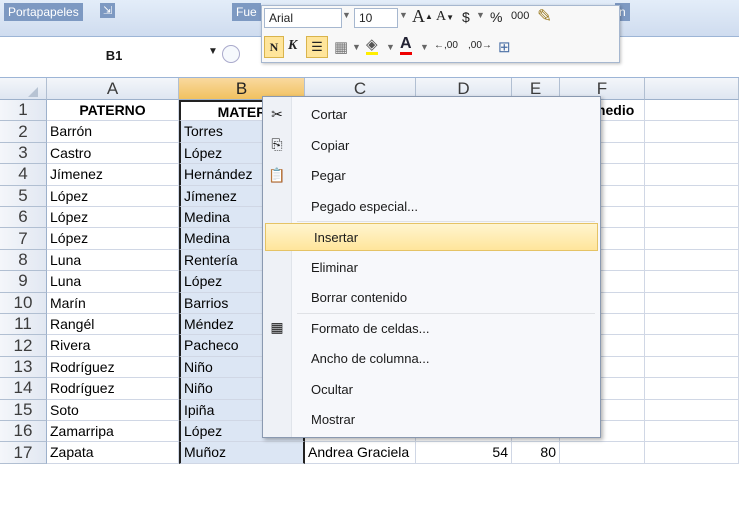 The height and width of the screenshot is (507, 739). Describe the element at coordinates (23, 453) in the screenshot. I see `row-header: 17` at that location.